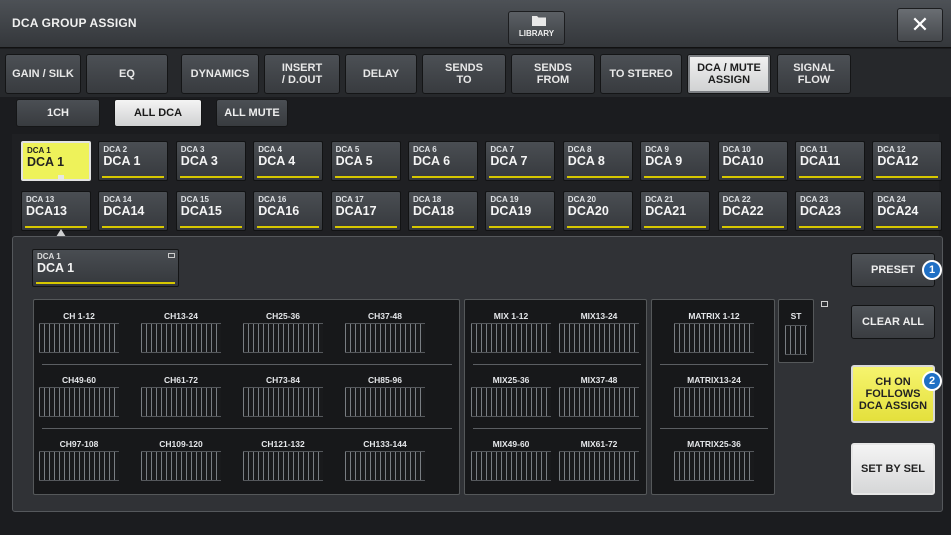 This screenshot has width=951, height=535. What do you see at coordinates (893, 322) in the screenshot?
I see `clear-all-button: CLEAR ALL` at bounding box center [893, 322].